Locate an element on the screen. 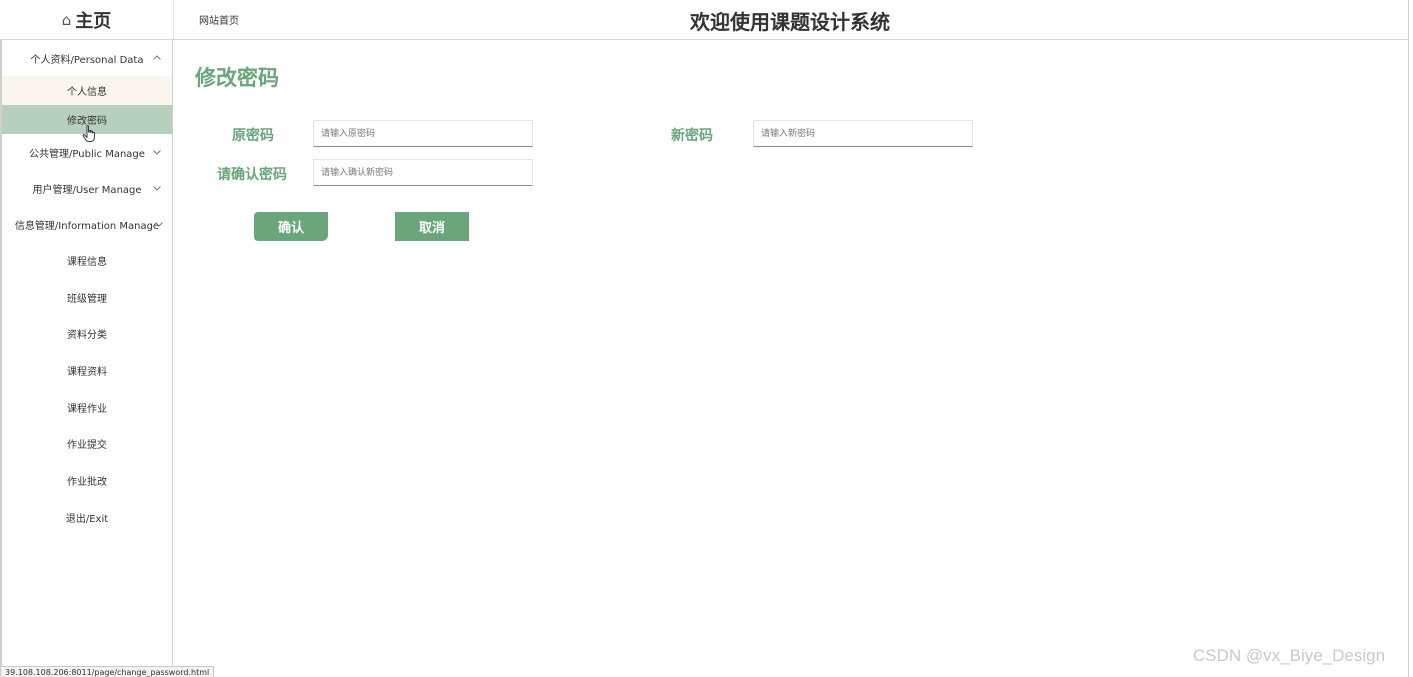 The image size is (1413, 677). home-brand-link: ⌂ 主页 is located at coordinates (87, 19).